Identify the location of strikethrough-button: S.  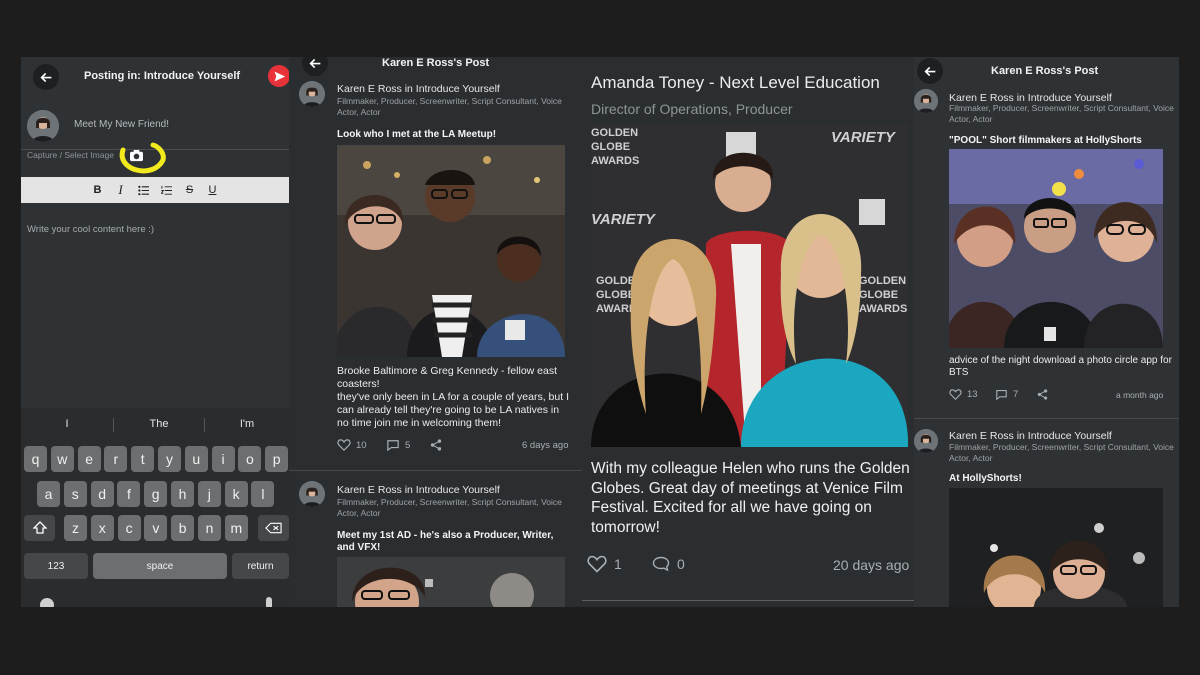
(189, 190).